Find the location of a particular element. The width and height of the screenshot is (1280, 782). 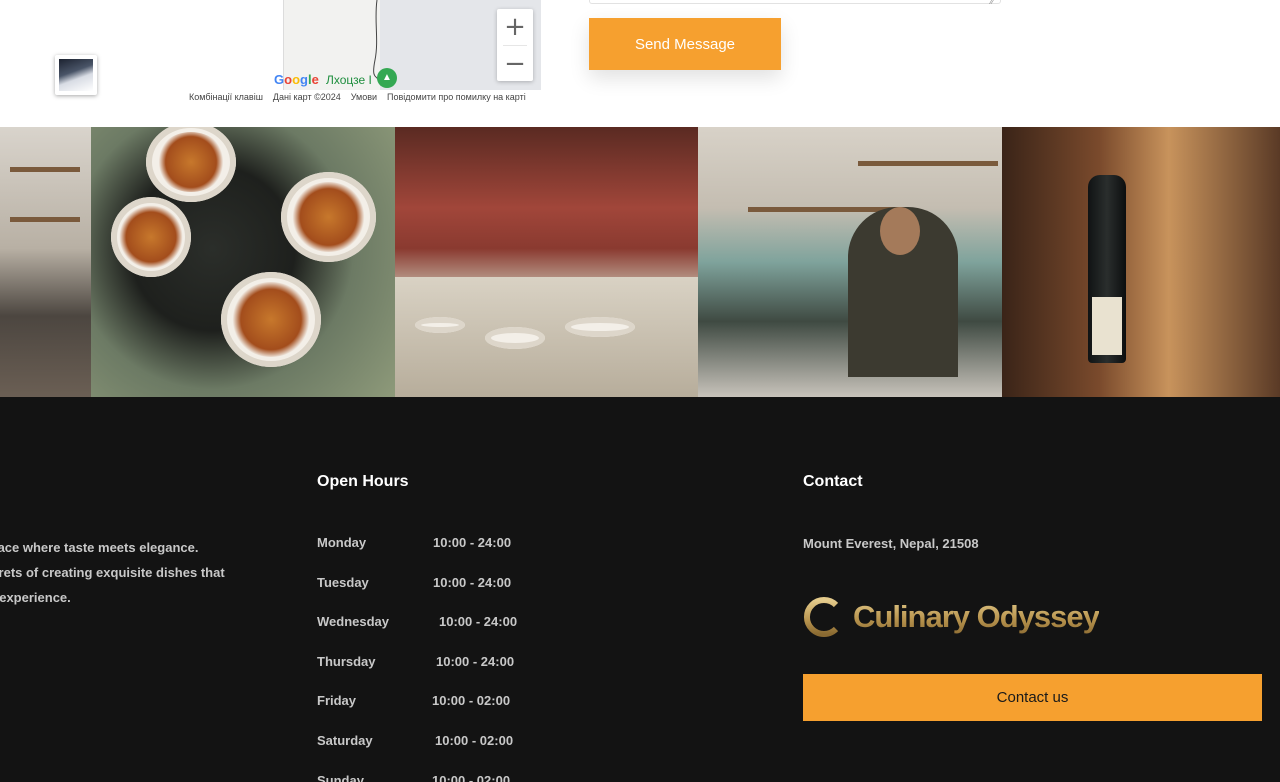

zoom-in-button: + is located at coordinates (515, 27).